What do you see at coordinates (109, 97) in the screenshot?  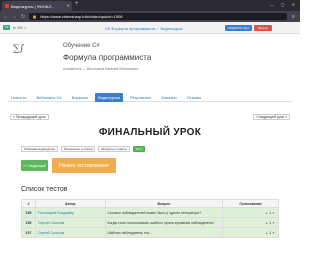 I see `tab-videolessons: Видеоуроки` at bounding box center [109, 97].